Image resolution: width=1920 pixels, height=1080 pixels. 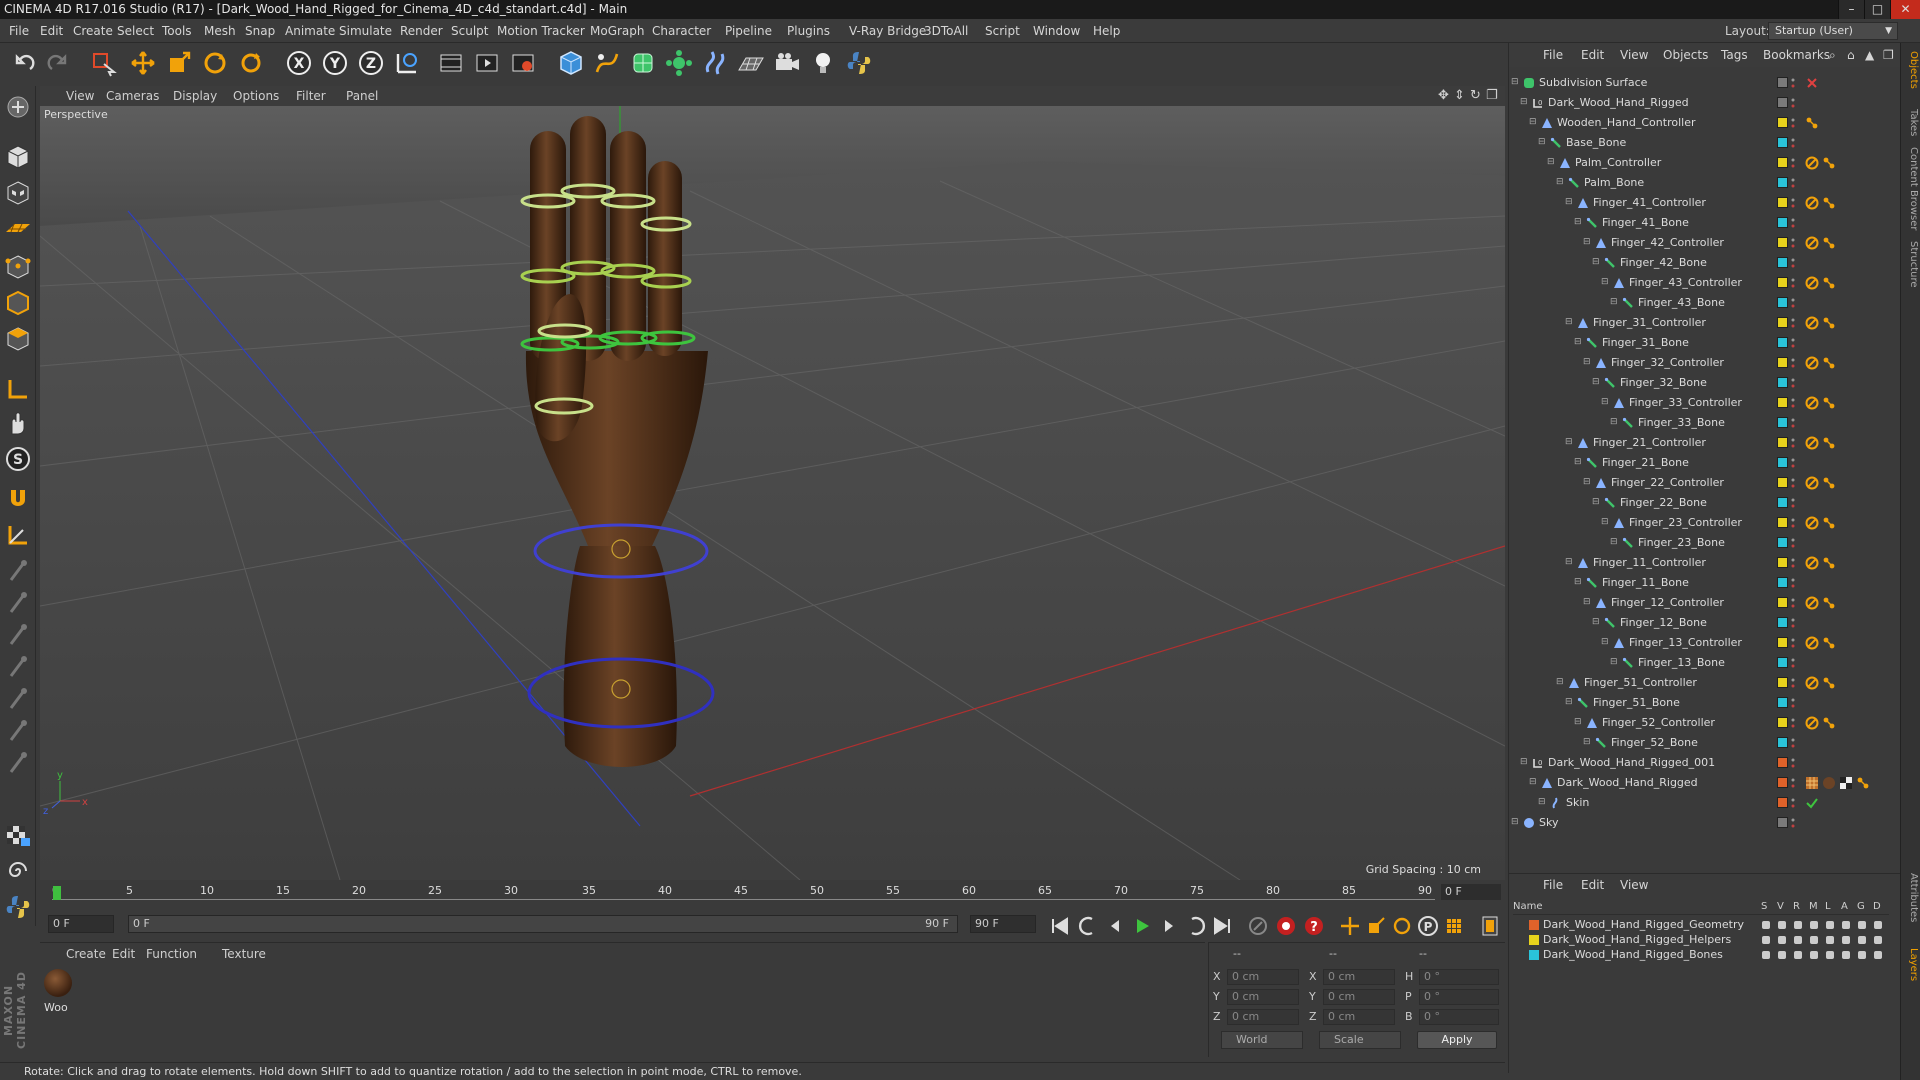 I want to click on play-icon, so click(x=1142, y=926).